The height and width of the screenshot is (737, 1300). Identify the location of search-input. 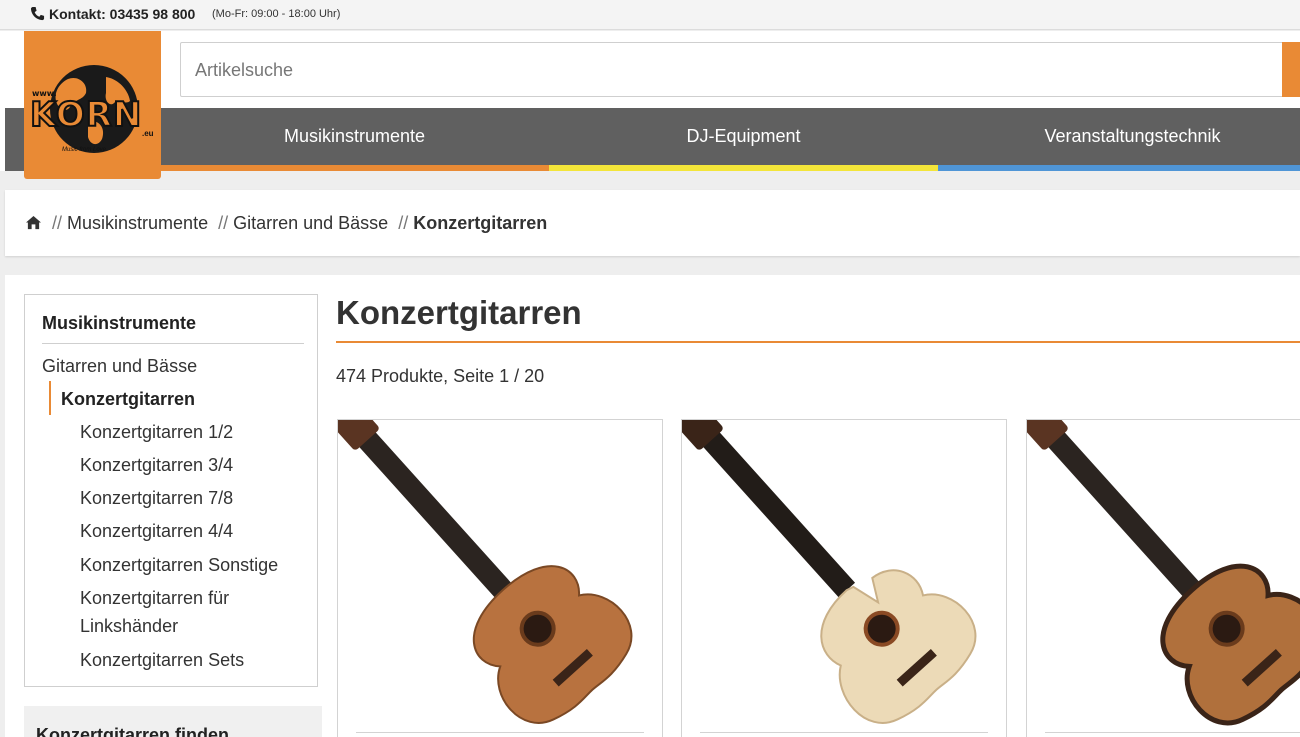
(735, 70).